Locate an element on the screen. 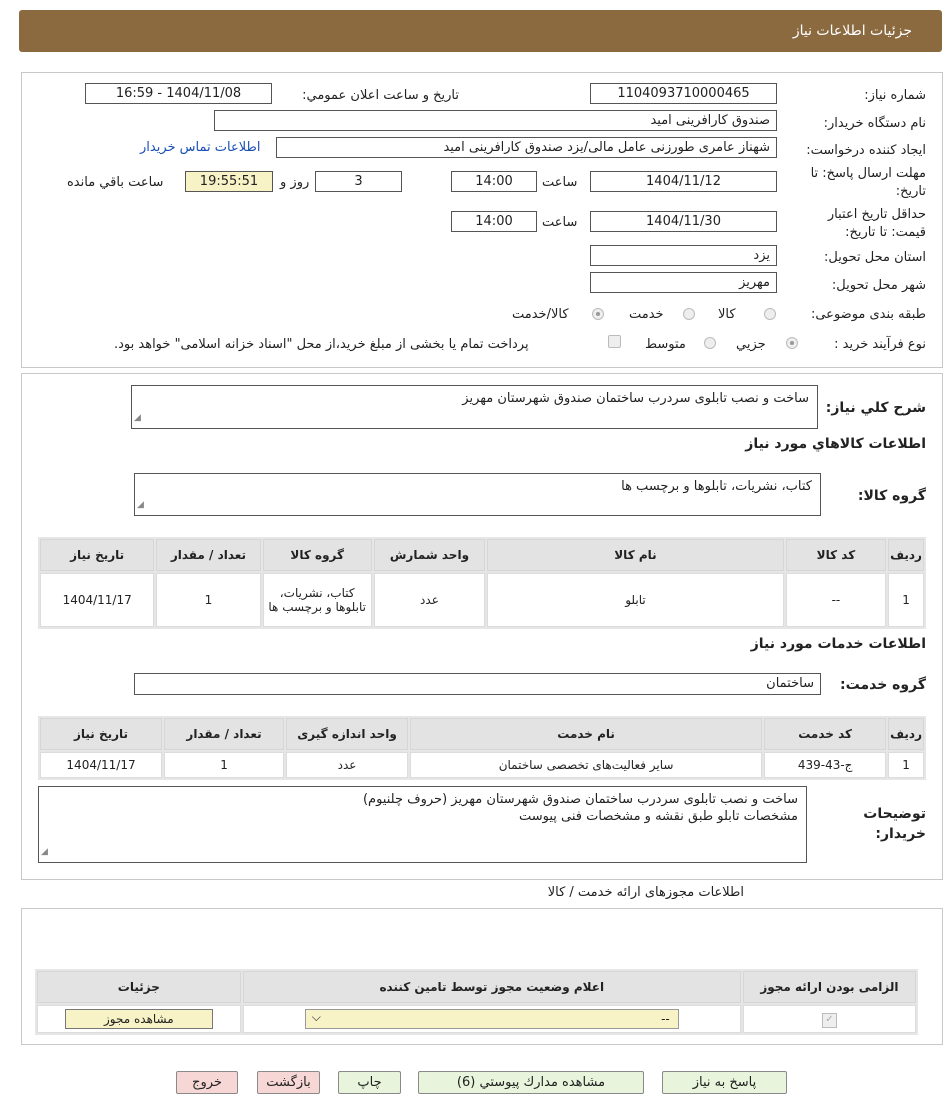  print-button: چاپ is located at coordinates (369, 1082).